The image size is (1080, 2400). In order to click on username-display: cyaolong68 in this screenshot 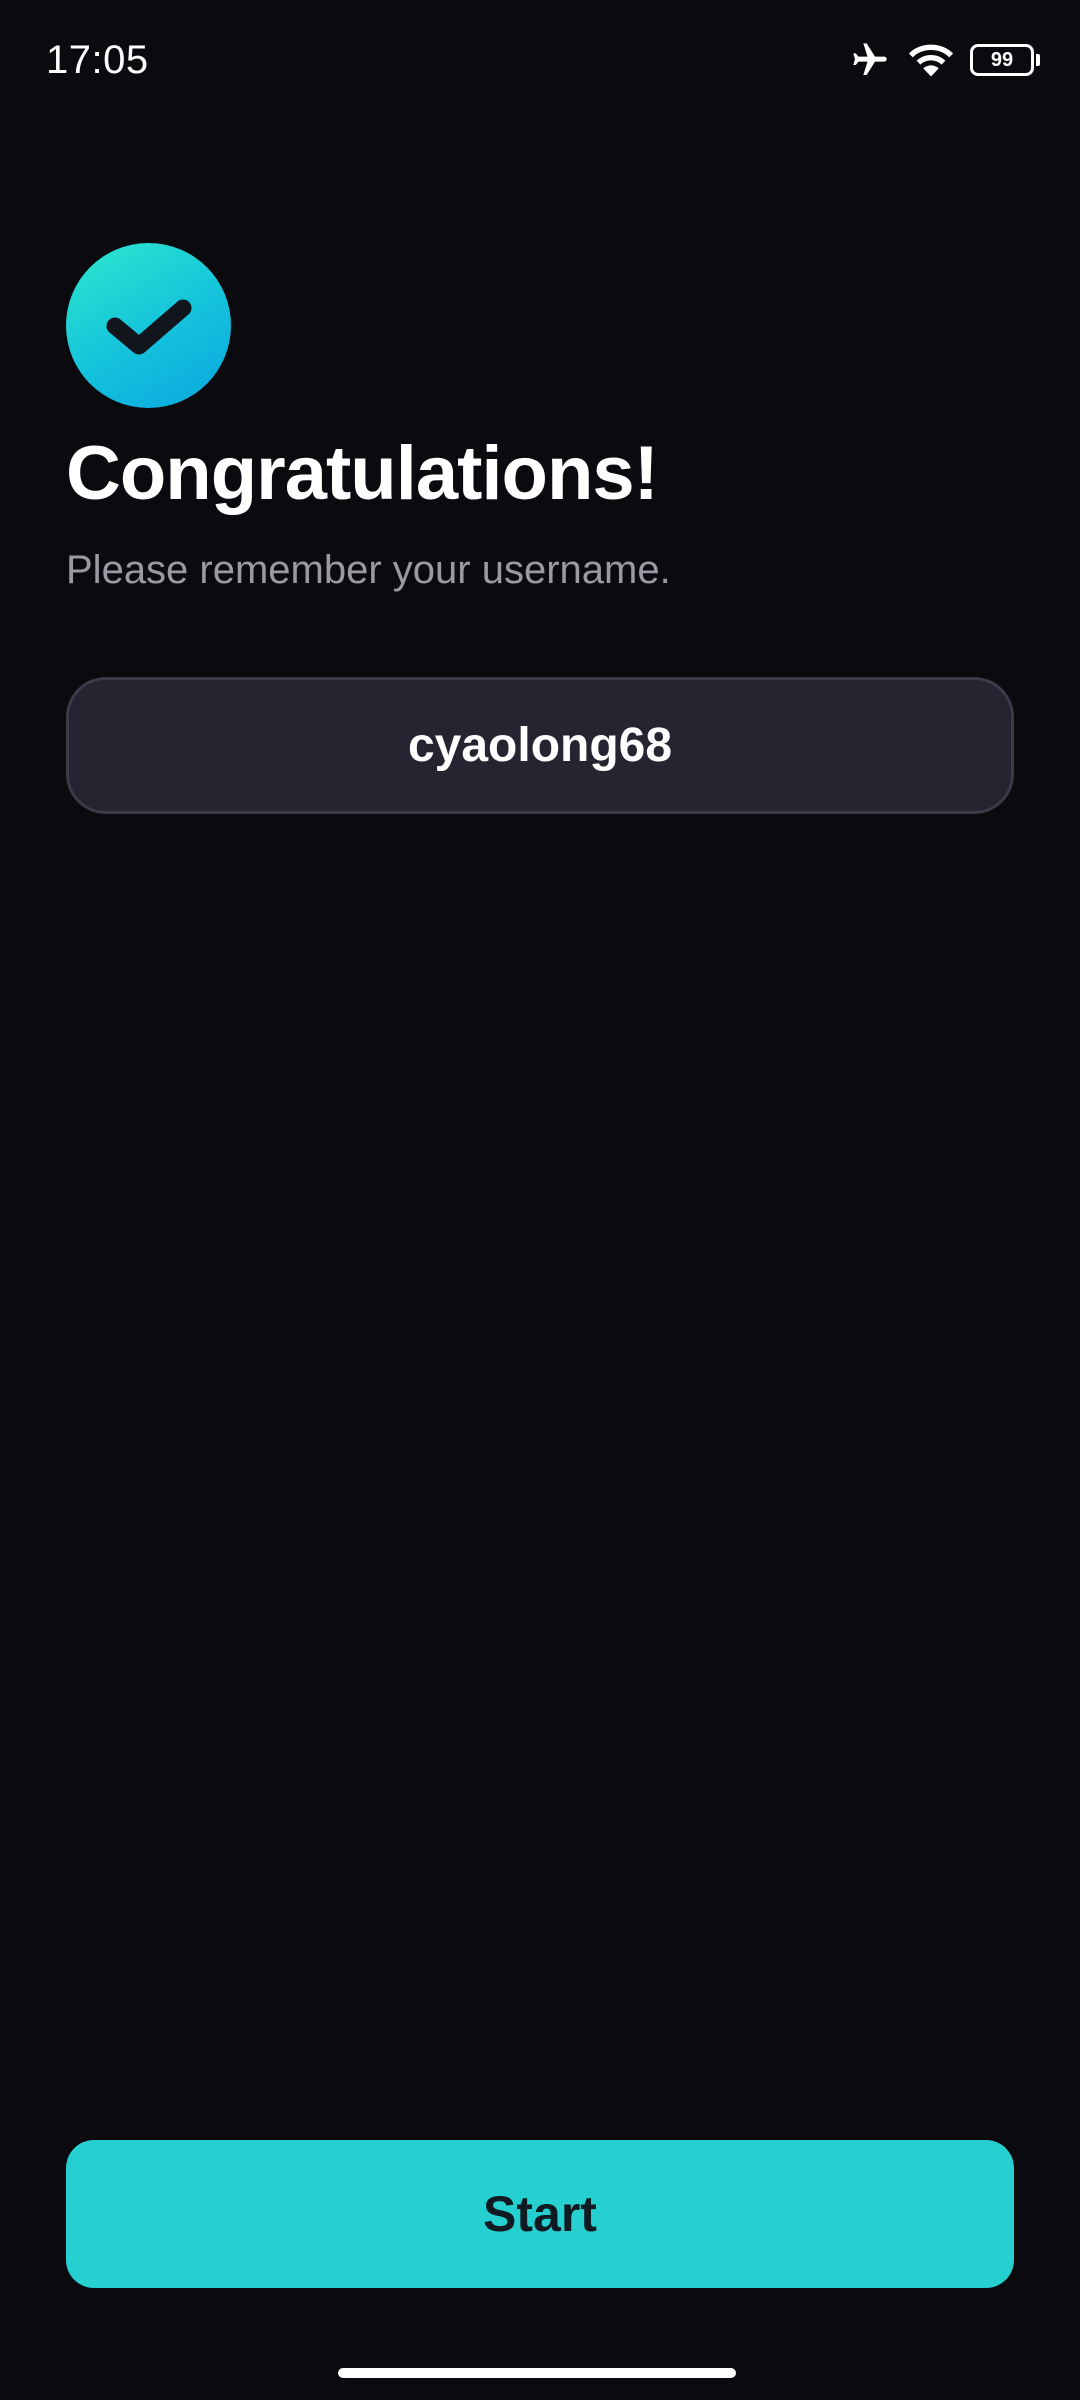, I will do `click(540, 745)`.